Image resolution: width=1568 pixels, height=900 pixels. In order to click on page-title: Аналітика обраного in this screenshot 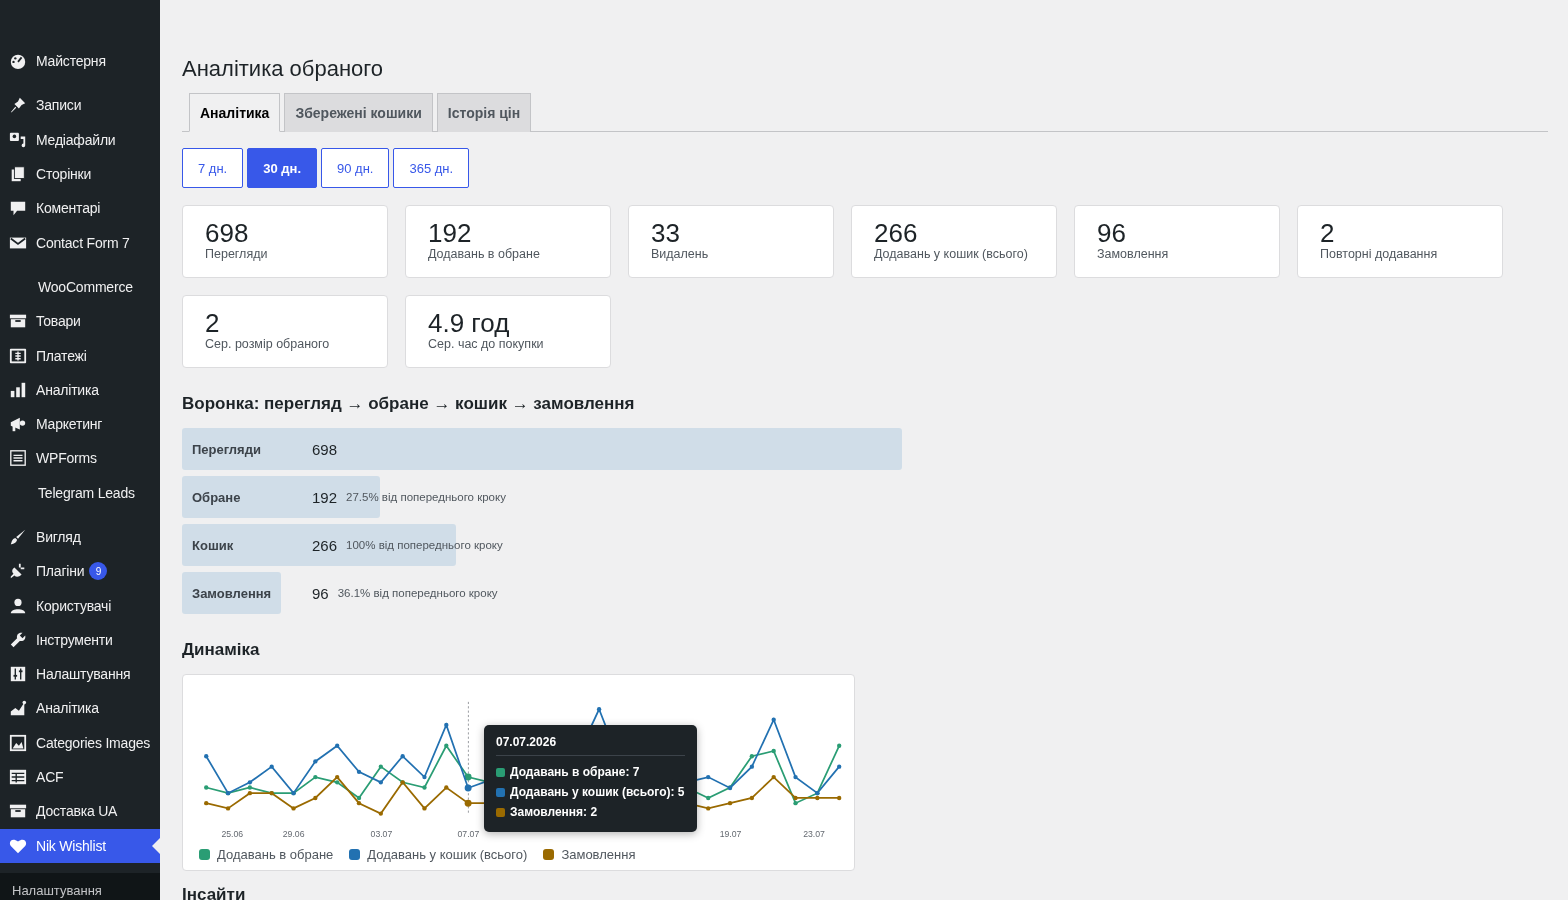, I will do `click(283, 69)`.